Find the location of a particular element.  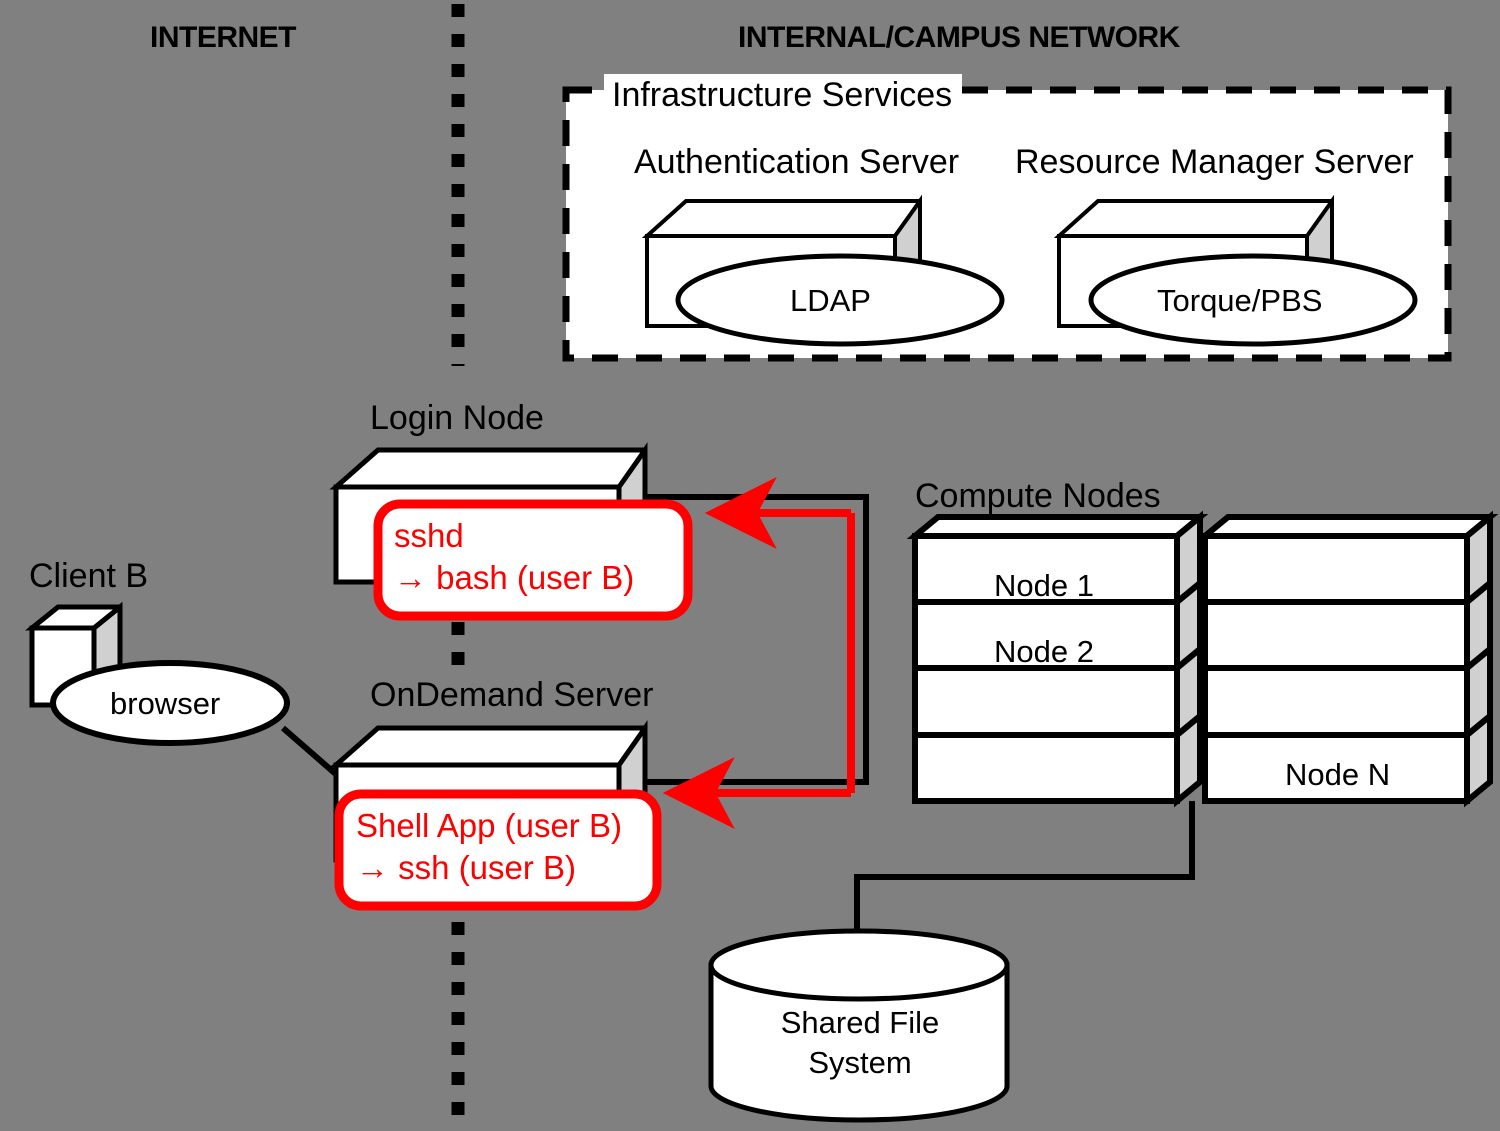

ondemand-server-callout-line-2: → ssh (user B) is located at coordinates (466, 868).